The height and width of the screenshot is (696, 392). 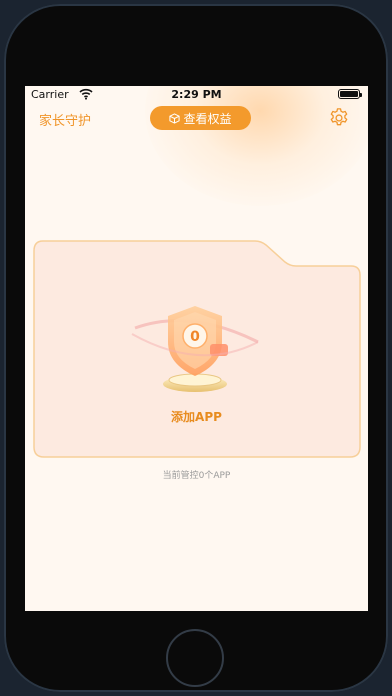 I want to click on add-app-button: 添加APP, so click(x=196, y=416).